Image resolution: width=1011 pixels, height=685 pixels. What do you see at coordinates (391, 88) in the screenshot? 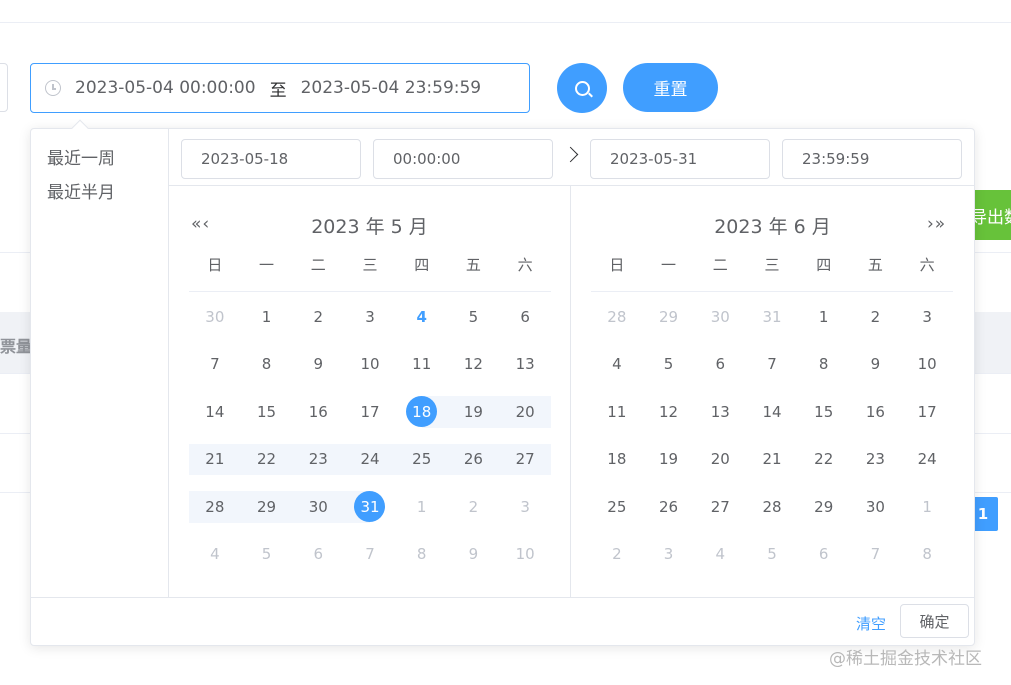
I see `range-end-text: 2023-05-04 23:59:59` at bounding box center [391, 88].